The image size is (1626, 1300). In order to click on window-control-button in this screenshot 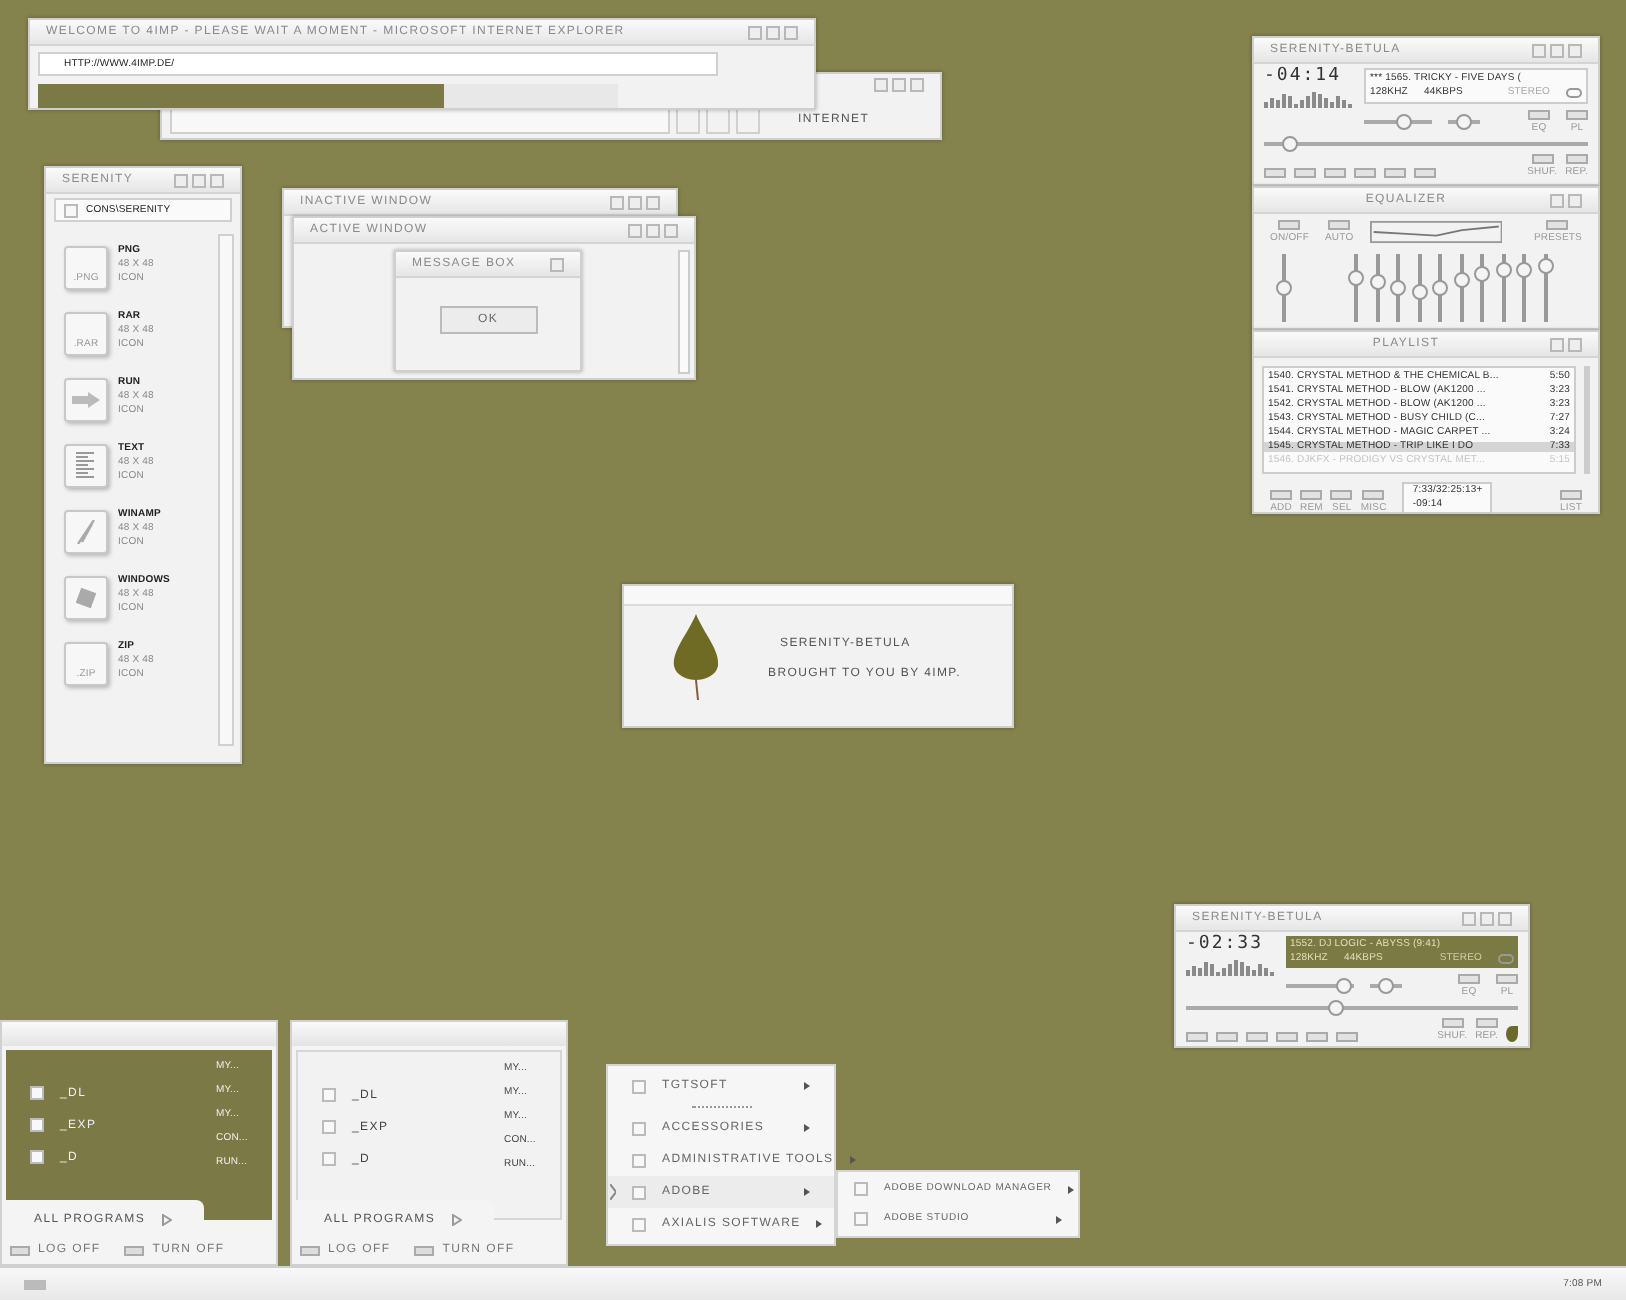, I will do `click(557, 264)`.